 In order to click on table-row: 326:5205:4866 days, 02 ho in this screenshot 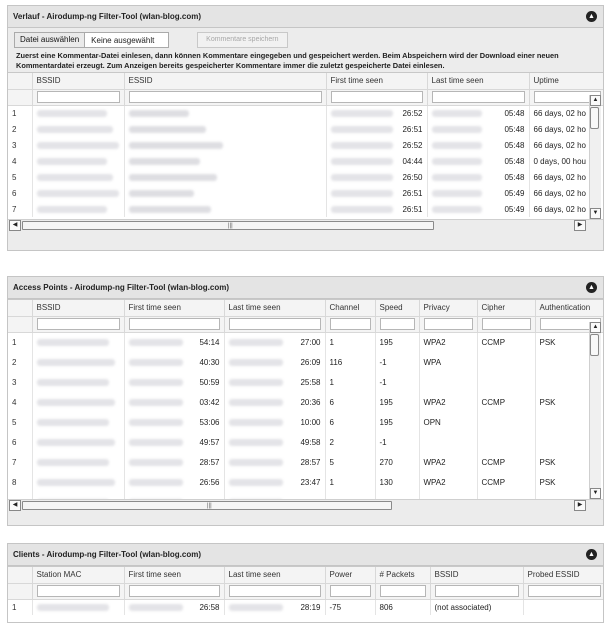, I will do `click(305, 145)`.